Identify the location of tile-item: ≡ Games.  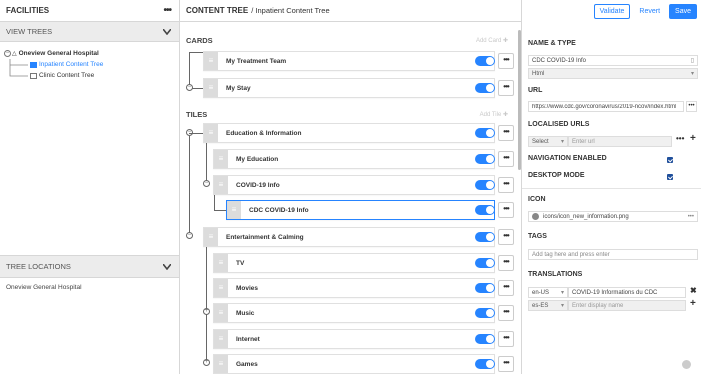
(354, 364).